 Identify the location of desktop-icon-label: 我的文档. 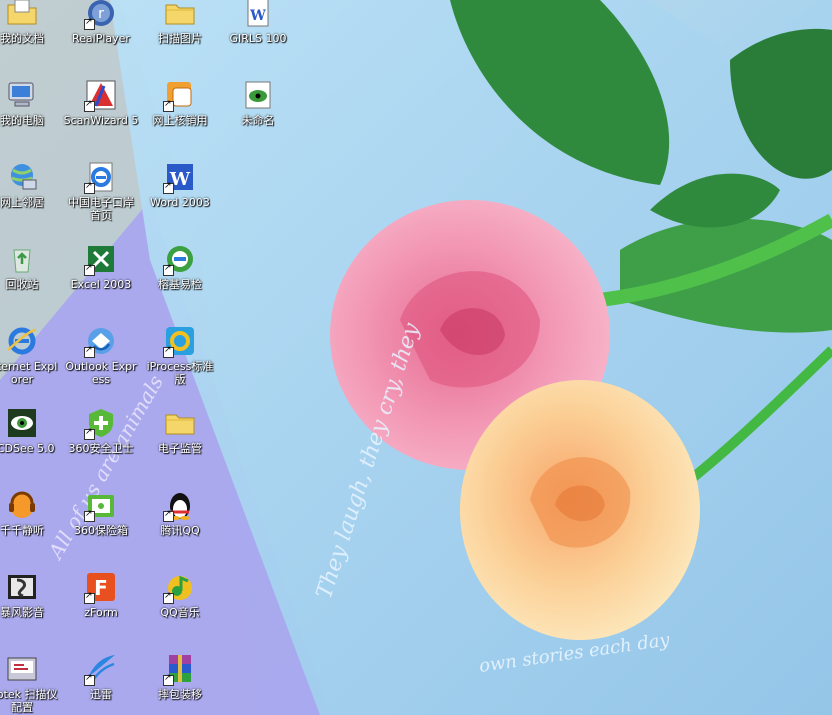
(22, 38).